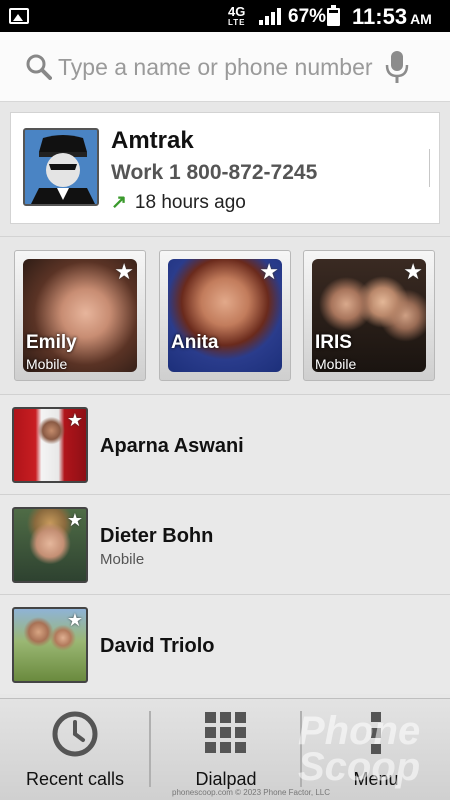  I want to click on contact-phone-label: Mobile, so click(122, 559).